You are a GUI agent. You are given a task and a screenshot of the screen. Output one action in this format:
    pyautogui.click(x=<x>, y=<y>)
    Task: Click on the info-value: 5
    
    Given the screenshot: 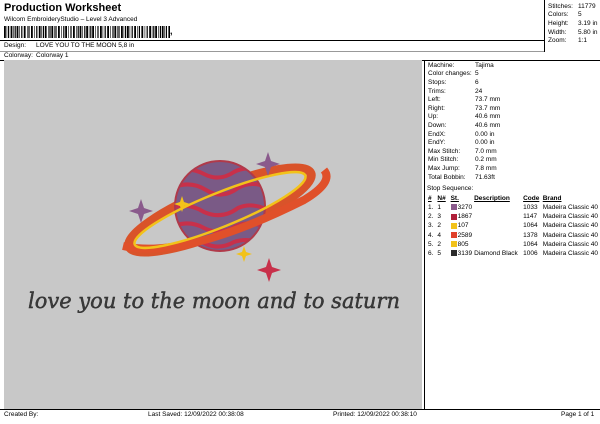 What is the action you would take?
    pyautogui.click(x=477, y=74)
    